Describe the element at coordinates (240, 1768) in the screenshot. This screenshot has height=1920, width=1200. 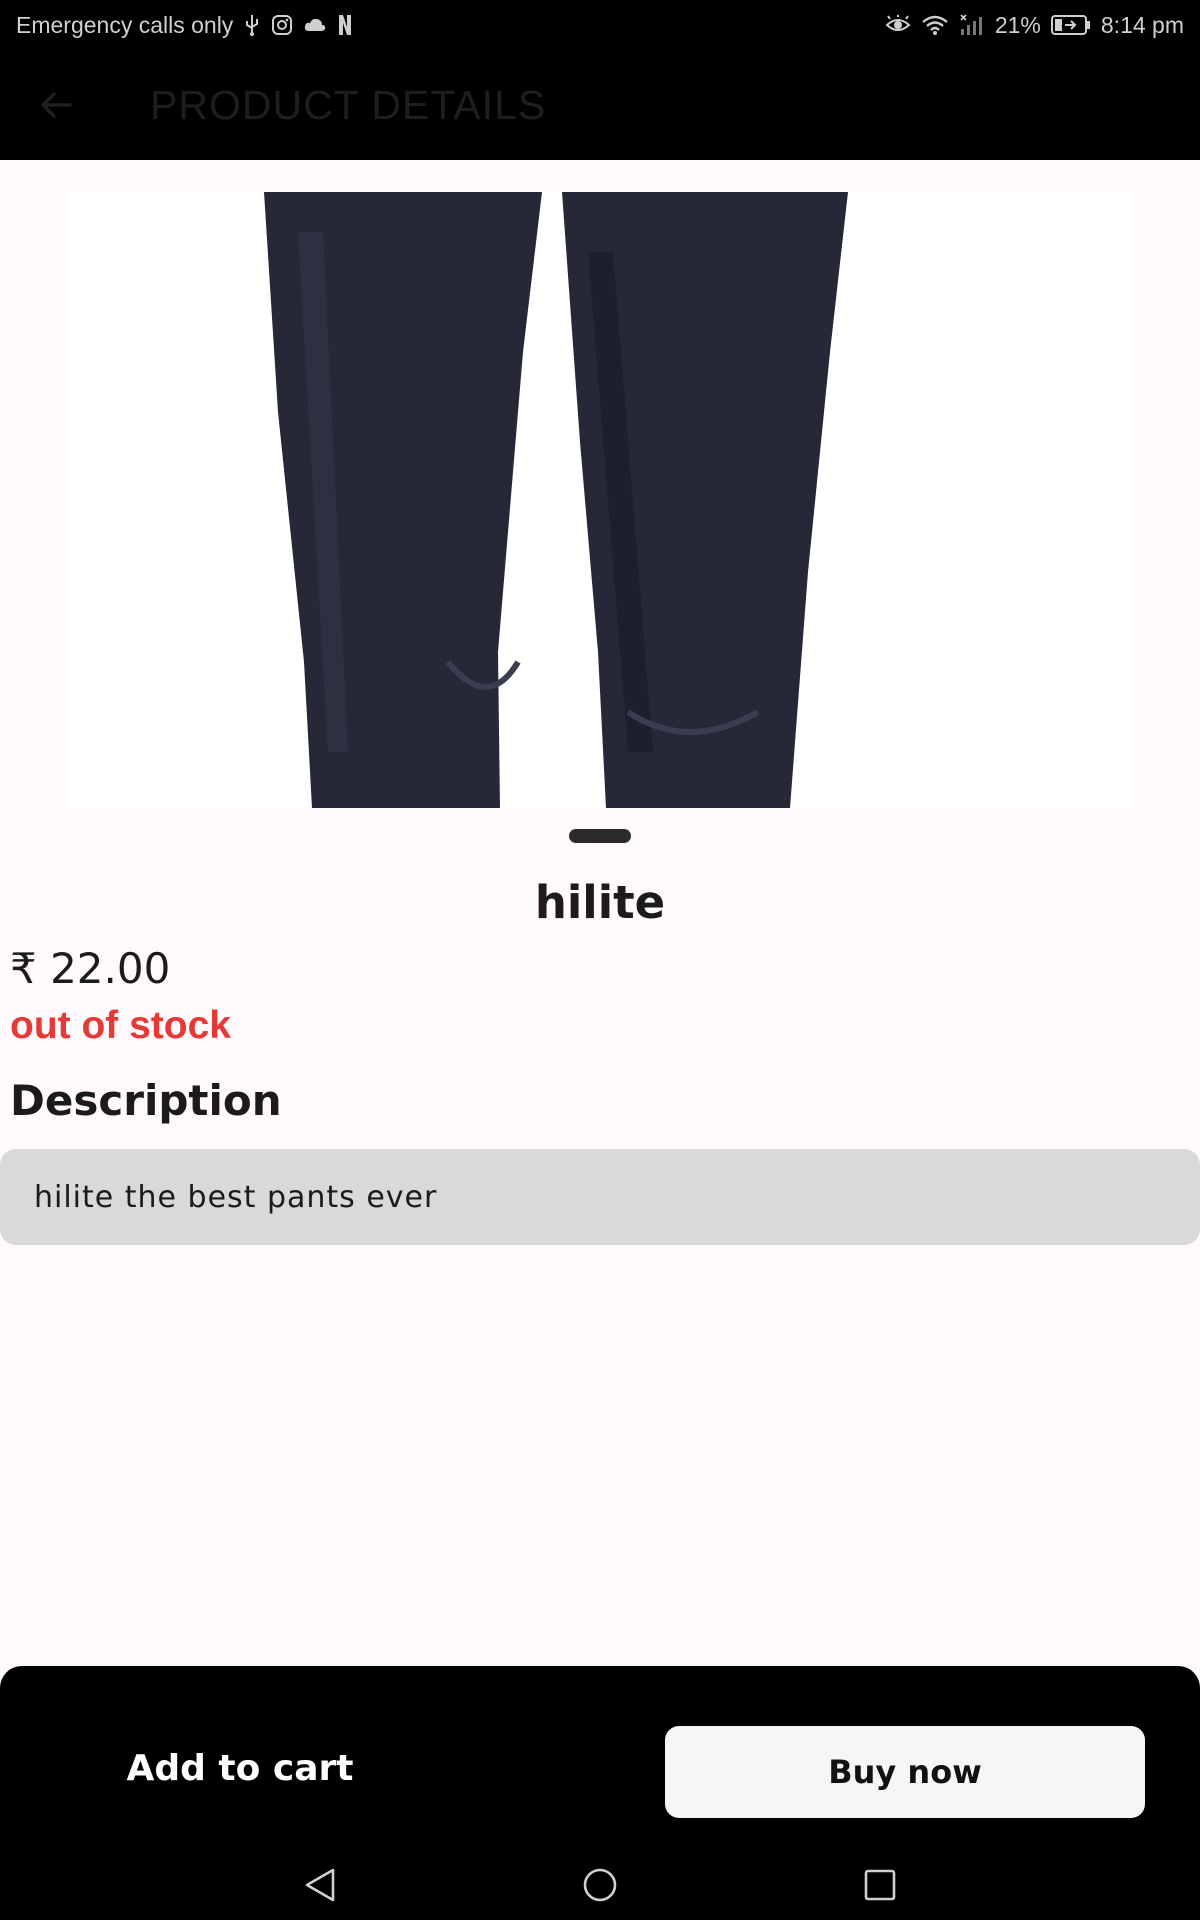
I see `add-to-cart-button: Add to cart` at that location.